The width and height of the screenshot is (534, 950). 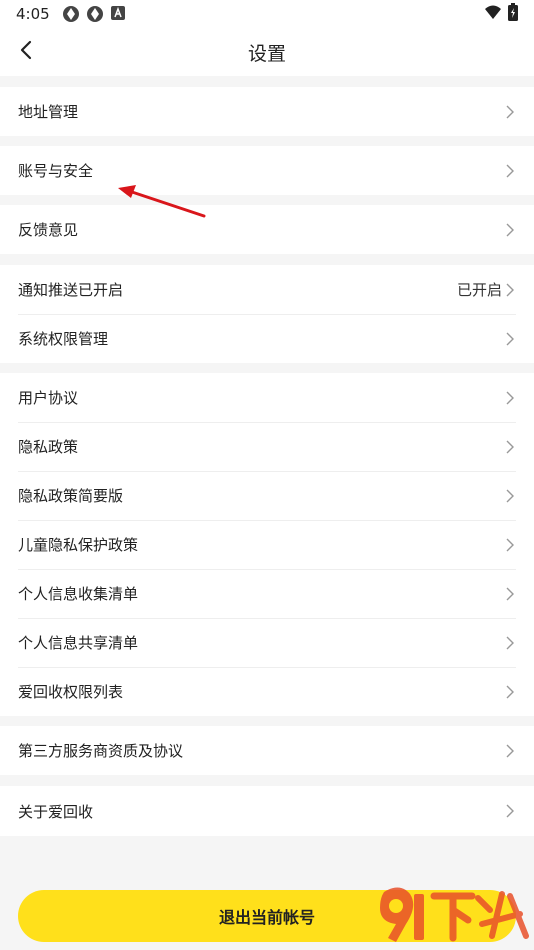 I want to click on setting-row-privacy-policy-brief: 隐私政策简要版, so click(x=267, y=495).